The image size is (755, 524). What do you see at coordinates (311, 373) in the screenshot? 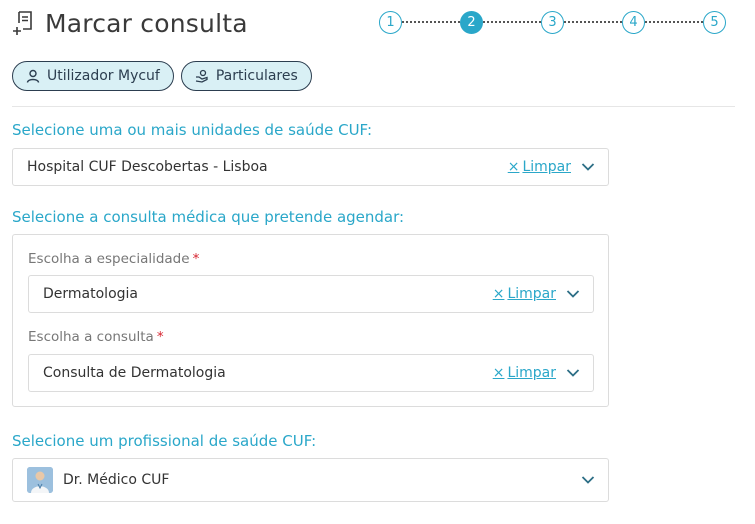
I see `consult-select: Consulta de Dermatologia × Limpar` at bounding box center [311, 373].